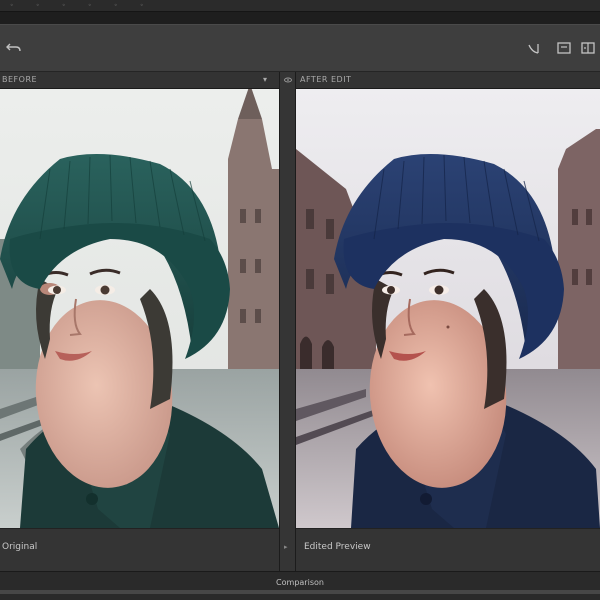  What do you see at coordinates (265, 79) in the screenshot?
I see `panel-menu-button: ▾` at bounding box center [265, 79].